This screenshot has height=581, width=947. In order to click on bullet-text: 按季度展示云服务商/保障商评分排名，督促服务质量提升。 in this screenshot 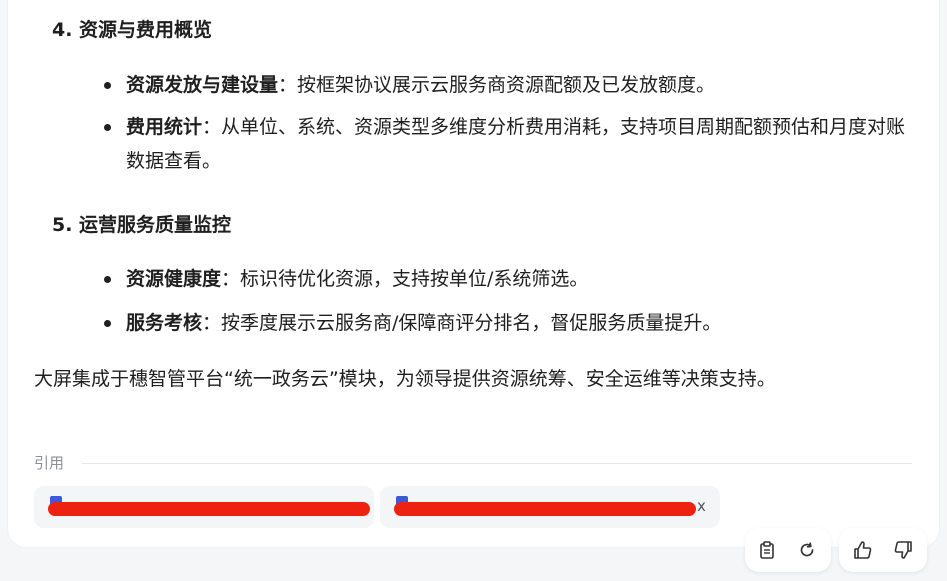, I will do `click(471, 323)`.